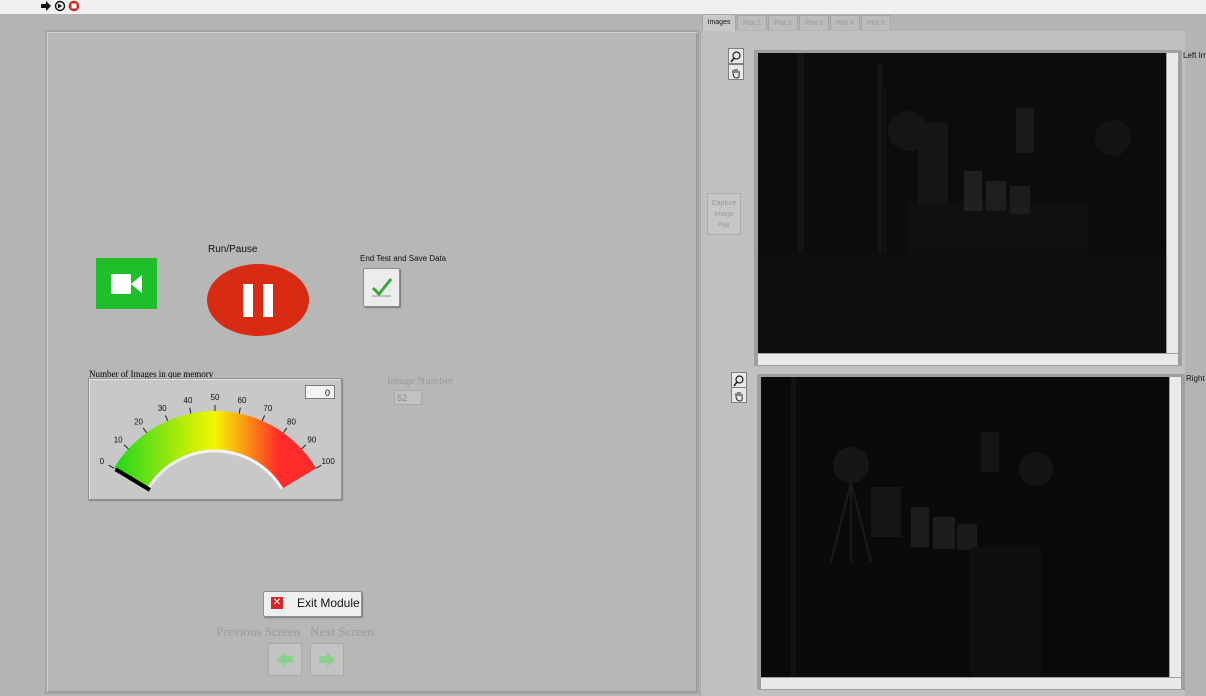  What do you see at coordinates (328, 603) in the screenshot?
I see `exit-module-label: Exit Module` at bounding box center [328, 603].